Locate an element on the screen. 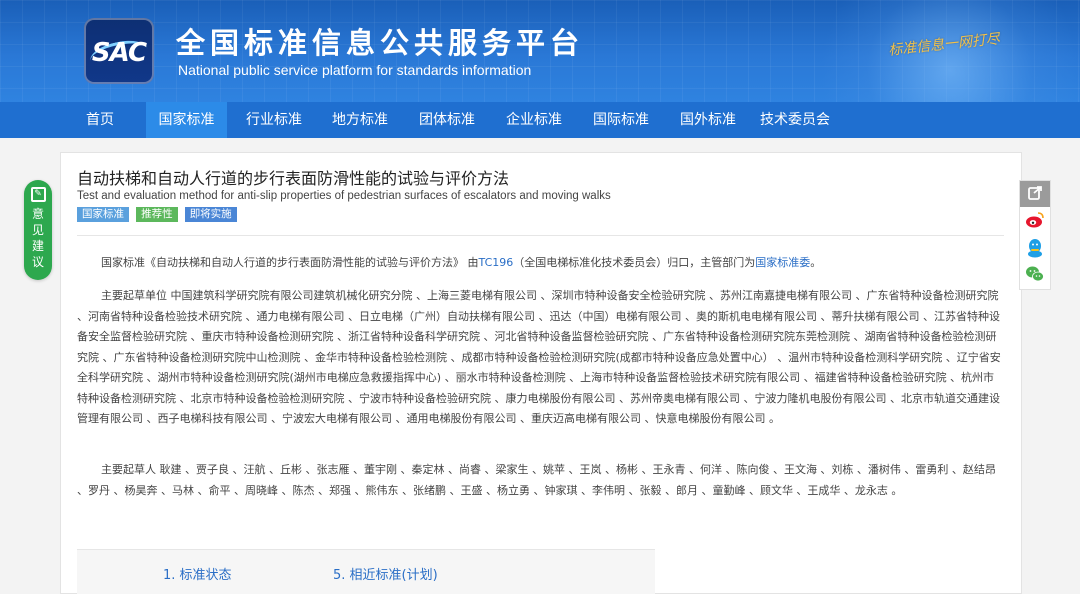 The height and width of the screenshot is (594, 1080). standard-badges: 国家标准 推荐性 即将实施 is located at coordinates (158, 215).